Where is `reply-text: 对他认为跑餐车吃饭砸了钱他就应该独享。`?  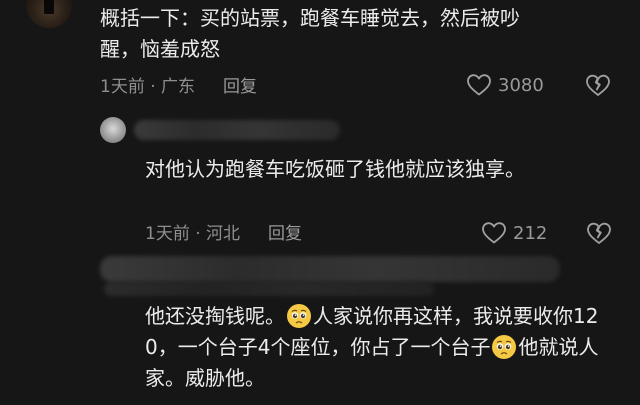
reply-text: 对他认为跑餐车吃饭砸了钱他就应该独享。 is located at coordinates (335, 169).